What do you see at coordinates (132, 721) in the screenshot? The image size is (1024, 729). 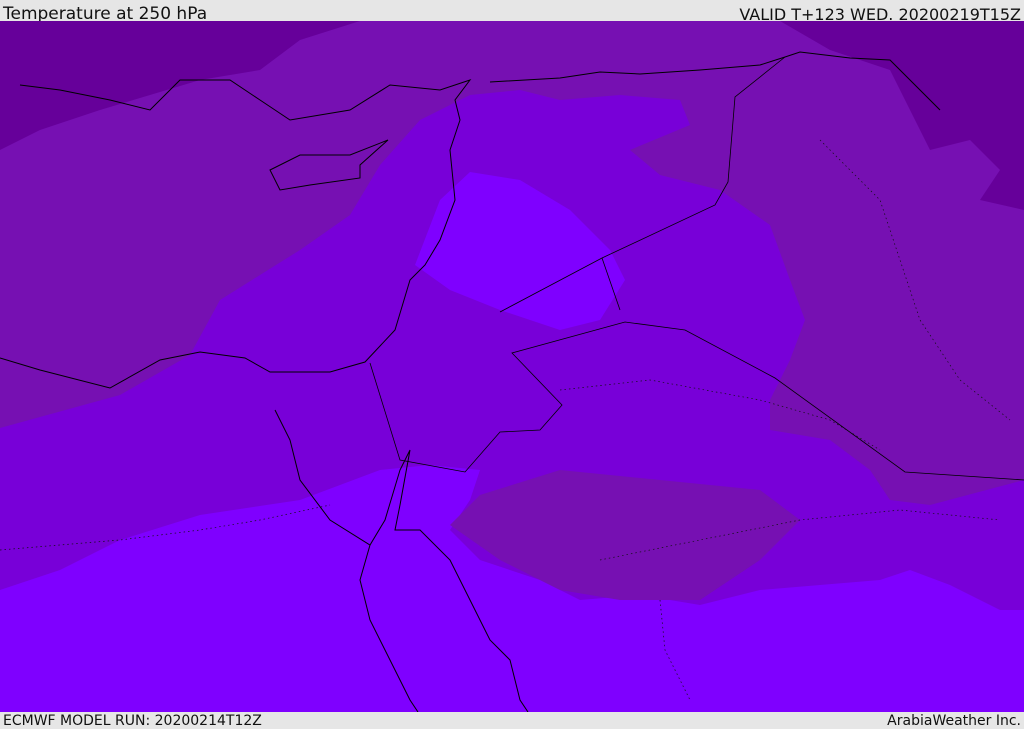 I see `model-run: ECMWF MODEL RUN: 20200214T12Z` at bounding box center [132, 721].